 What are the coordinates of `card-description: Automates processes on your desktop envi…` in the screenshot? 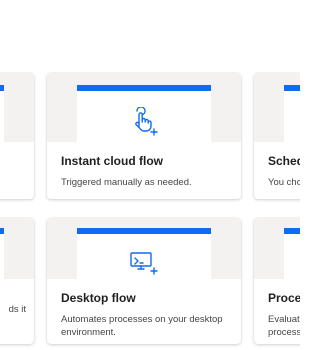 It's located at (142, 326).